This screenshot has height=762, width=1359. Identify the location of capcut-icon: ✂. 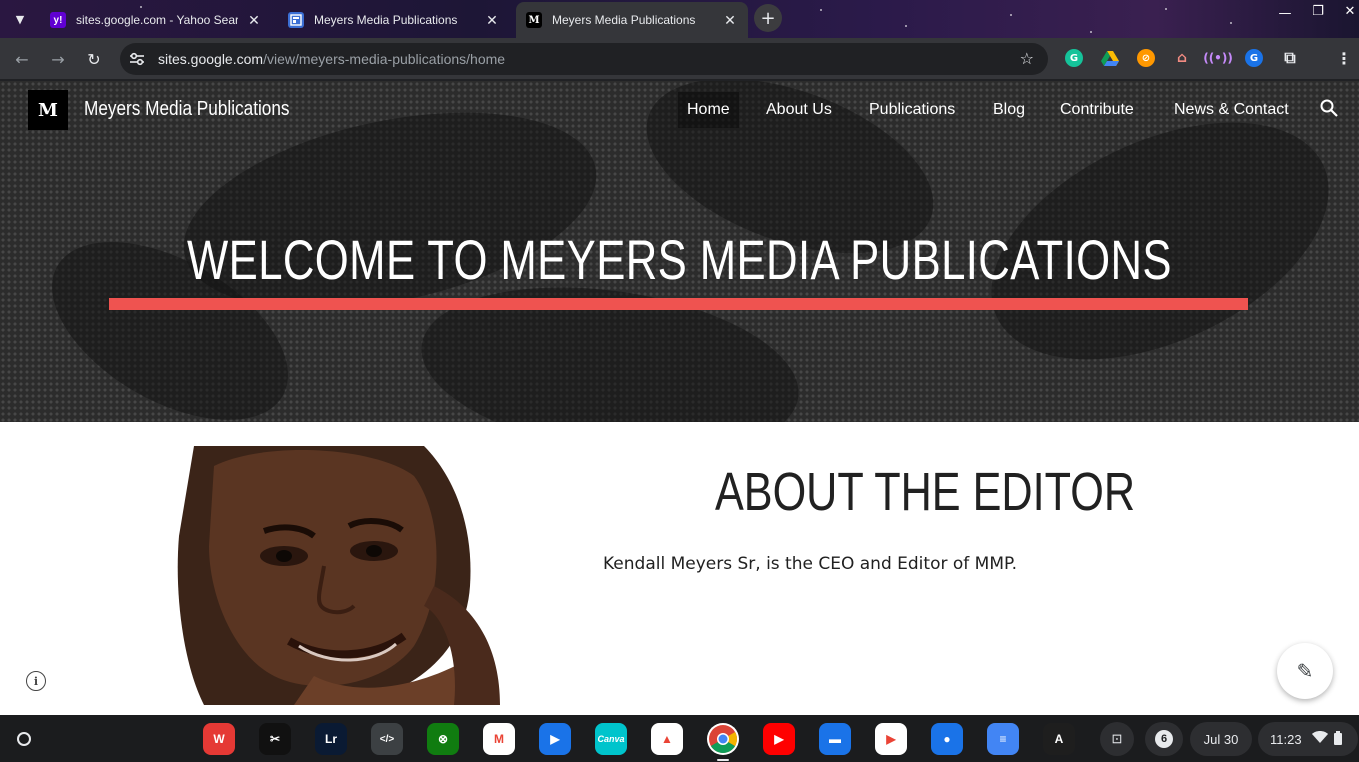
(275, 739).